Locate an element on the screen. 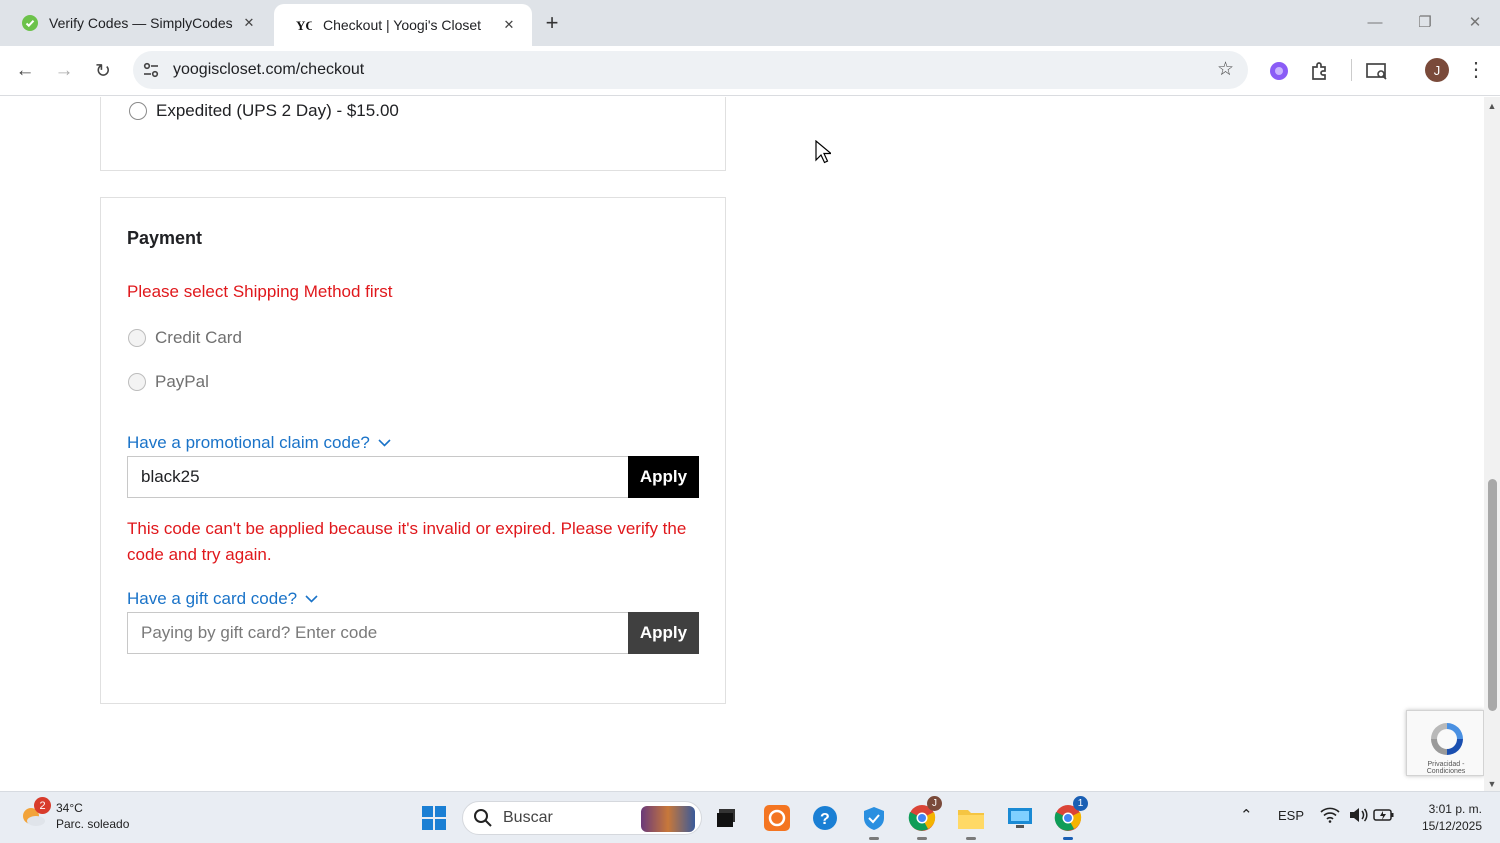 Image resolution: width=1500 pixels, height=843 pixels. notification-badge: 1 is located at coordinates (1080, 803).